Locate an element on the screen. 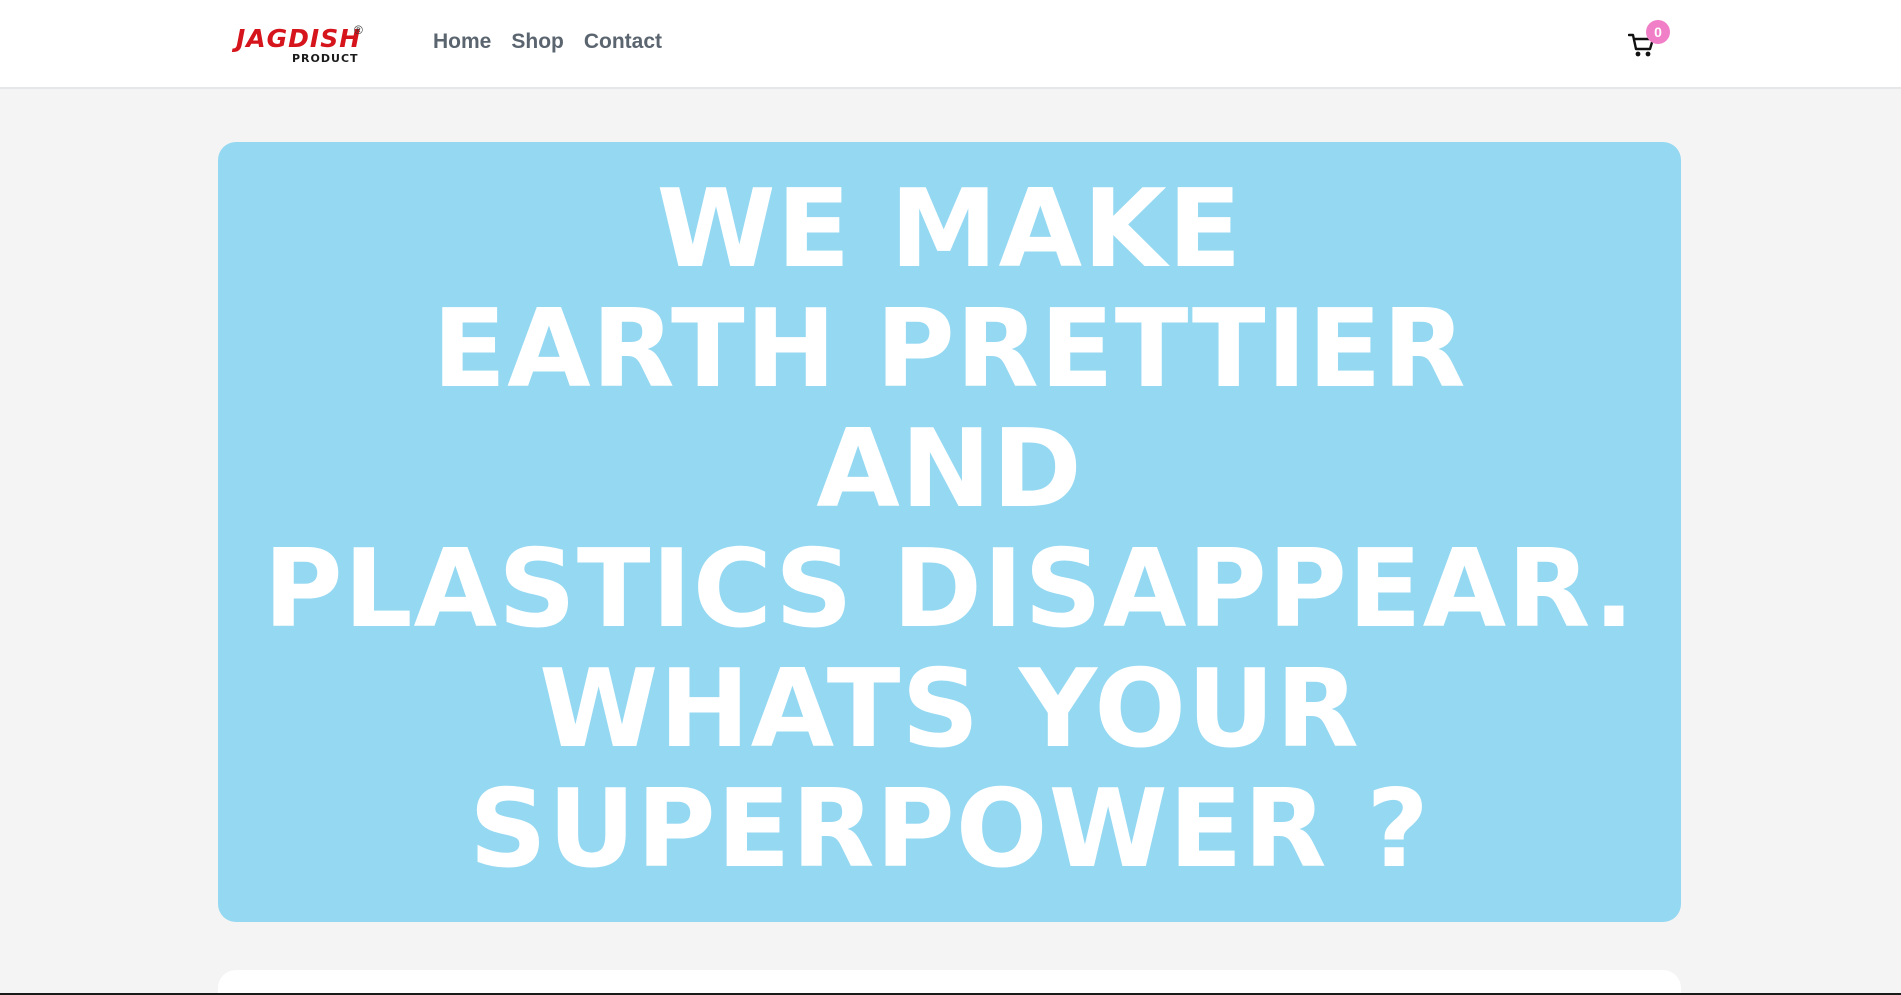 This screenshot has height=995, width=1901. hero-line-1: WE MAKE is located at coordinates (949, 229).